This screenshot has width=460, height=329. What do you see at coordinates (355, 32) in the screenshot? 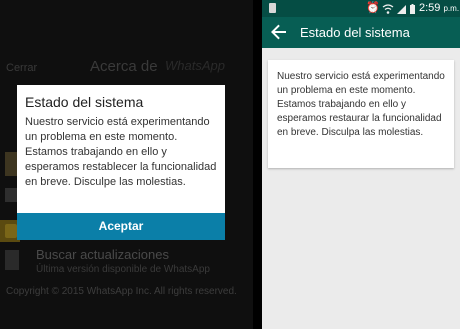
I see `page-title: Estado del sistema` at bounding box center [355, 32].